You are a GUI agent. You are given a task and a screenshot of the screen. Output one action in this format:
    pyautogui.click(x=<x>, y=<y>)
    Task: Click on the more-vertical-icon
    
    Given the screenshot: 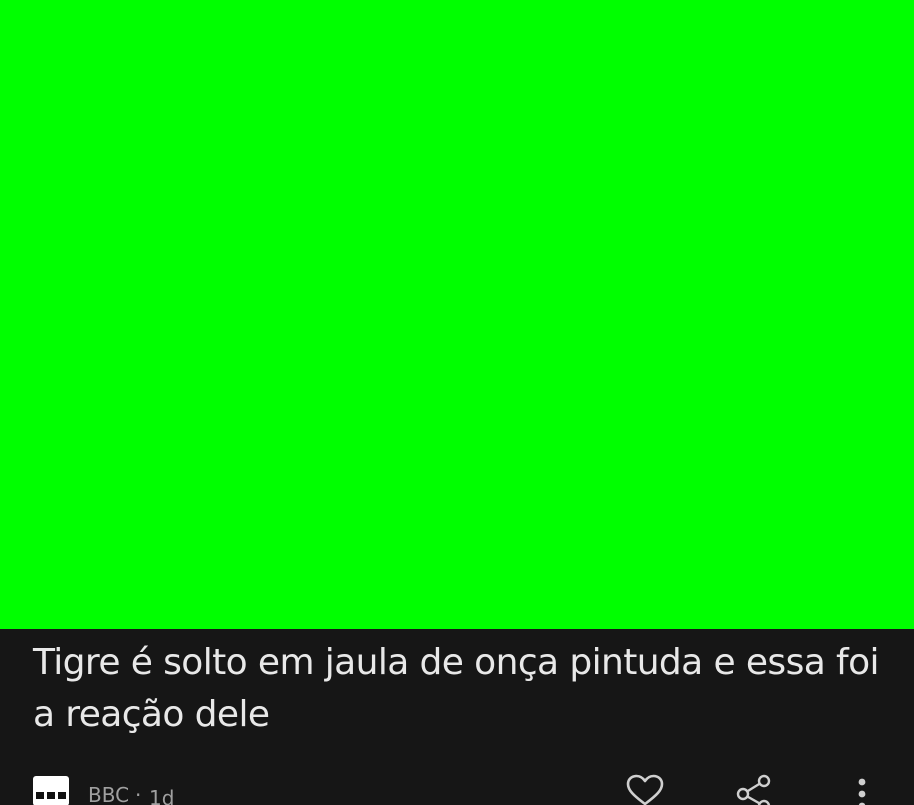 What is the action you would take?
    pyautogui.click(x=862, y=789)
    